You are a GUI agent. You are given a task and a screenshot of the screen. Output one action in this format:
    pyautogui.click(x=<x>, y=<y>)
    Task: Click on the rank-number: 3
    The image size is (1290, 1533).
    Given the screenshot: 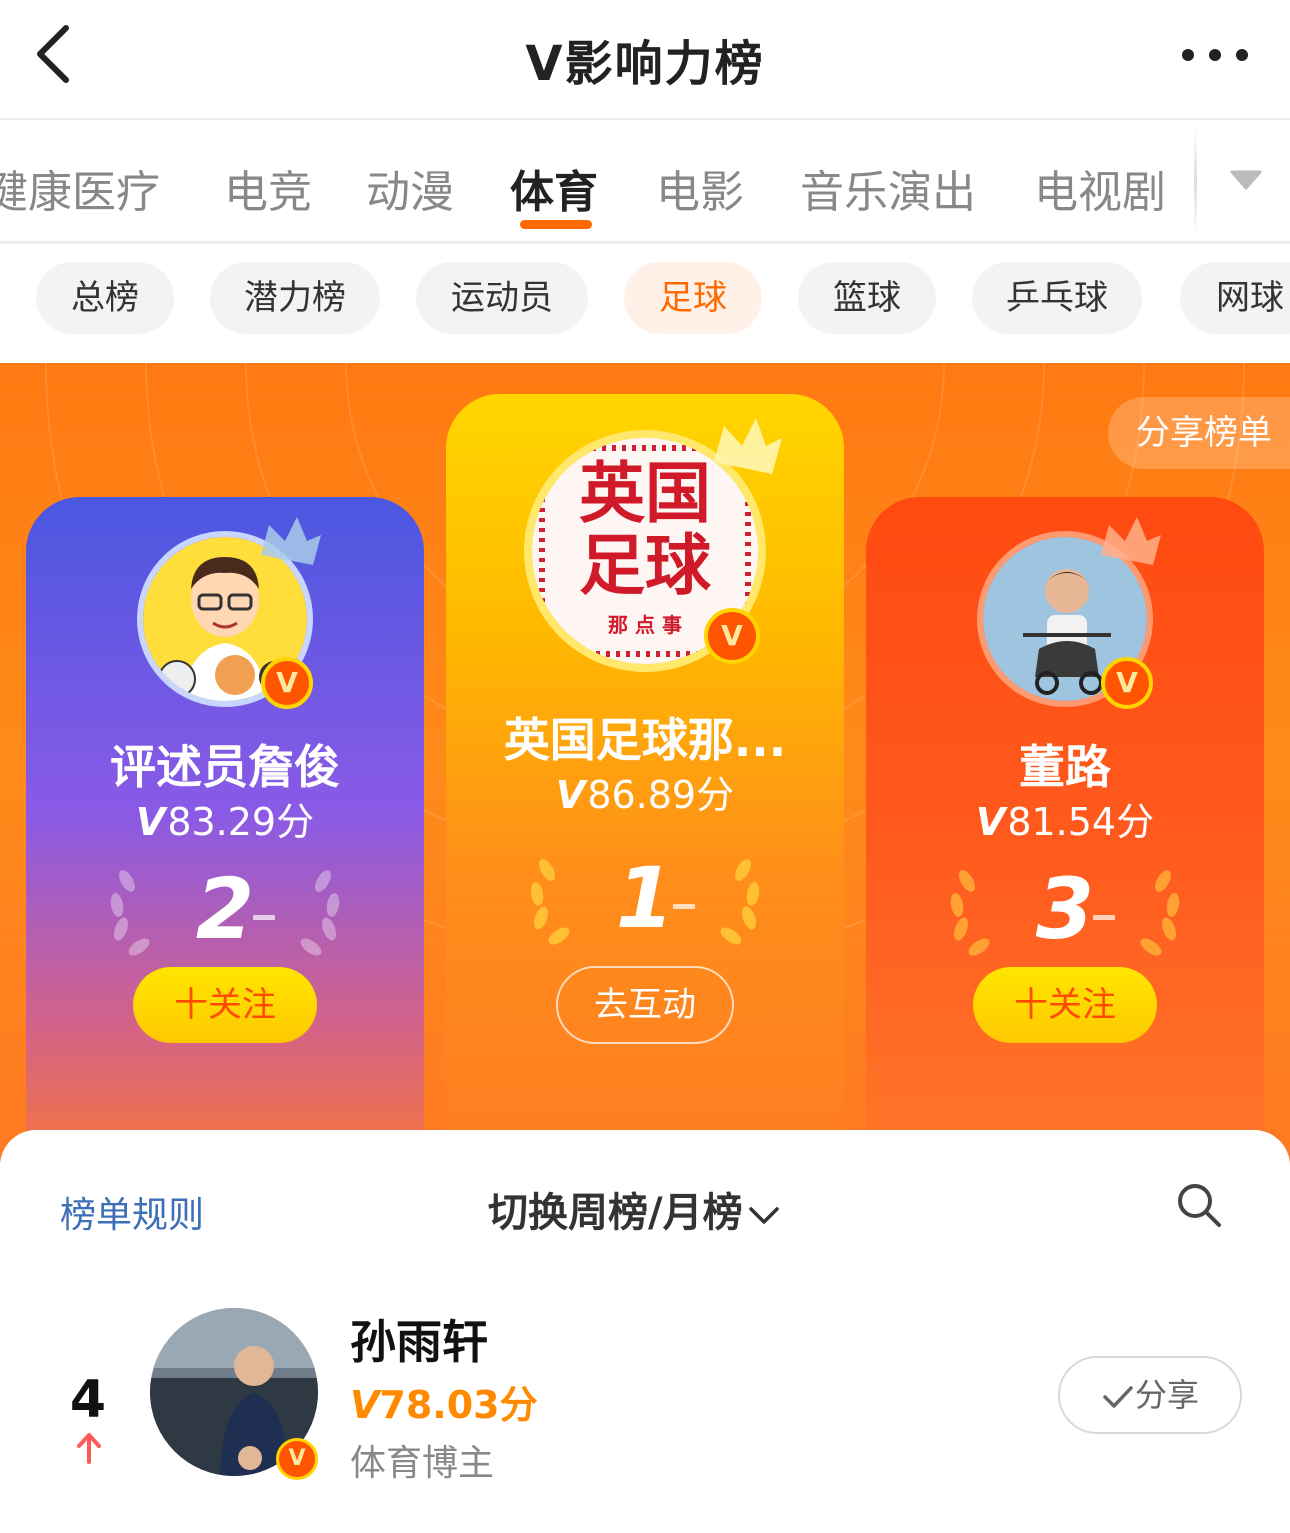 What is the action you would take?
    pyautogui.click(x=1065, y=909)
    